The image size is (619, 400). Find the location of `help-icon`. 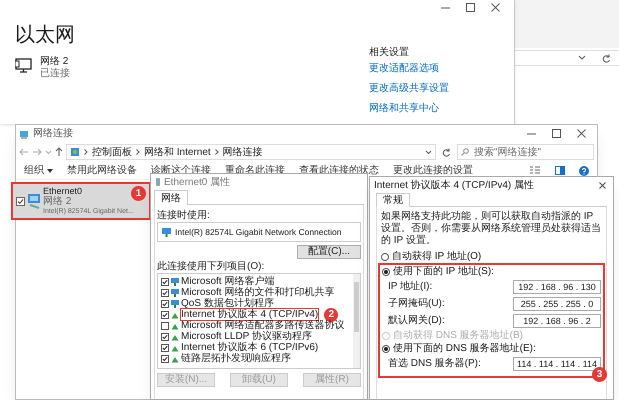

help-icon is located at coordinates (584, 171).